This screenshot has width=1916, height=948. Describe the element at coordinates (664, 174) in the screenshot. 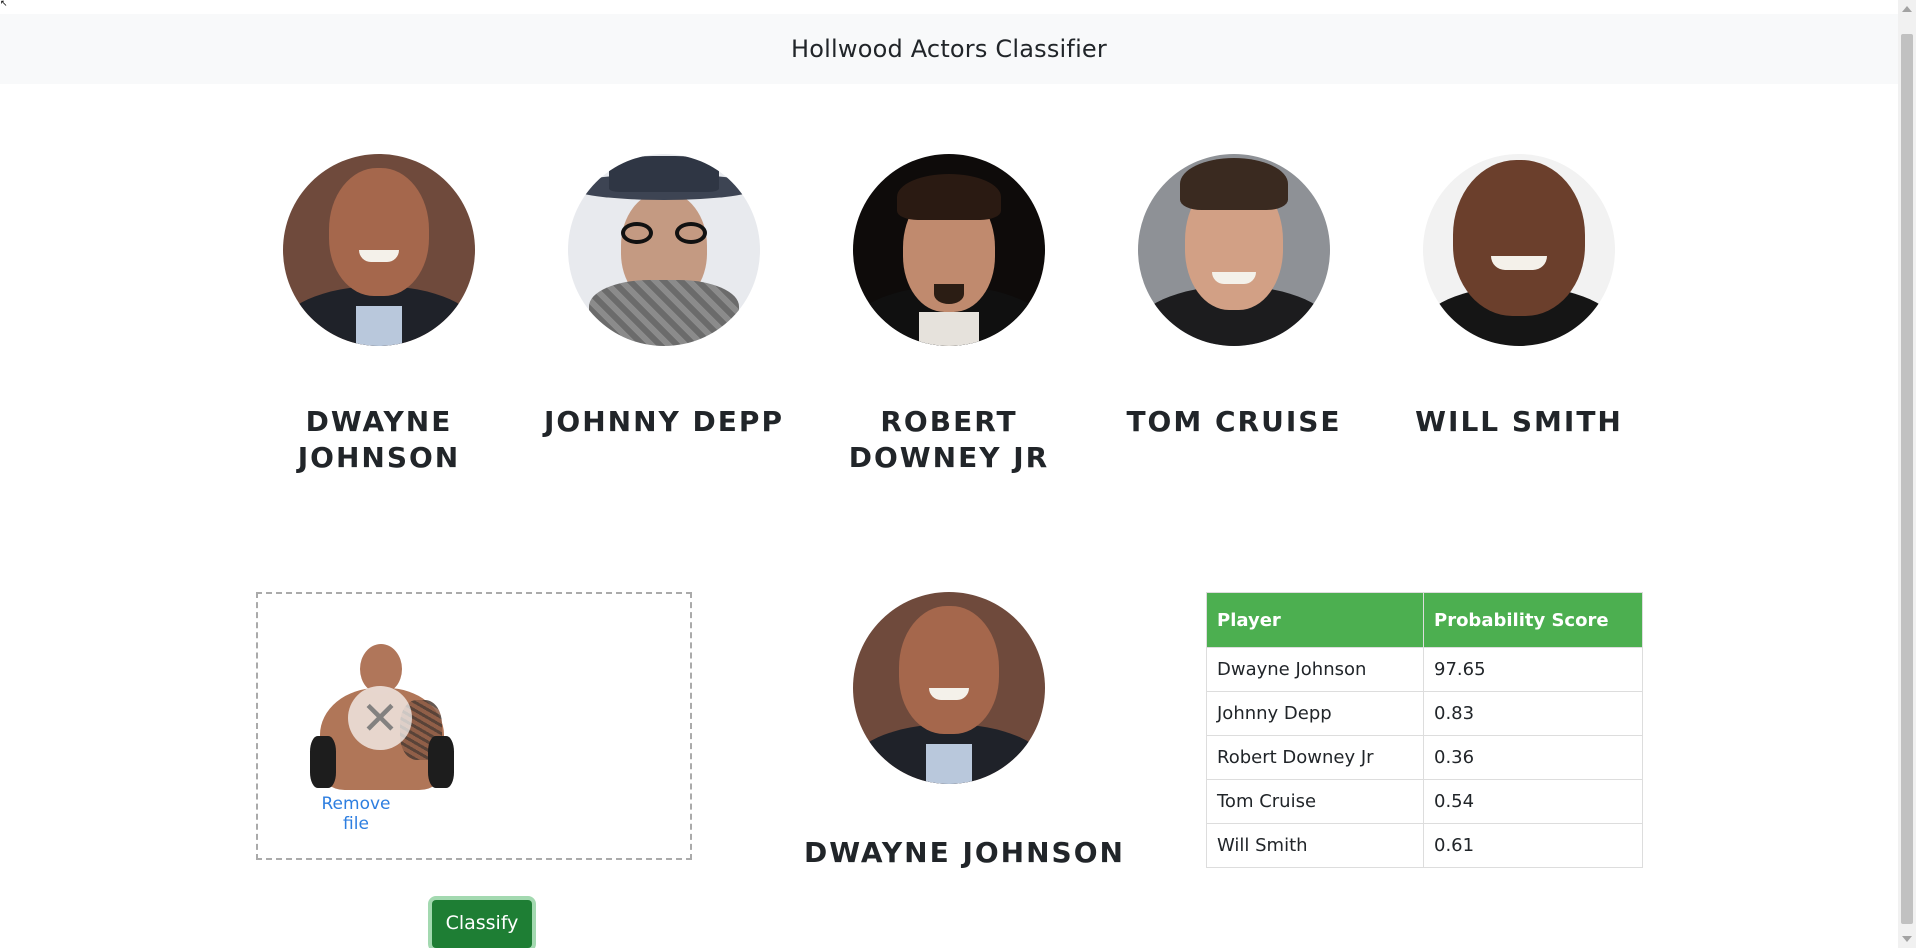

I see `avatar-hat-top` at that location.